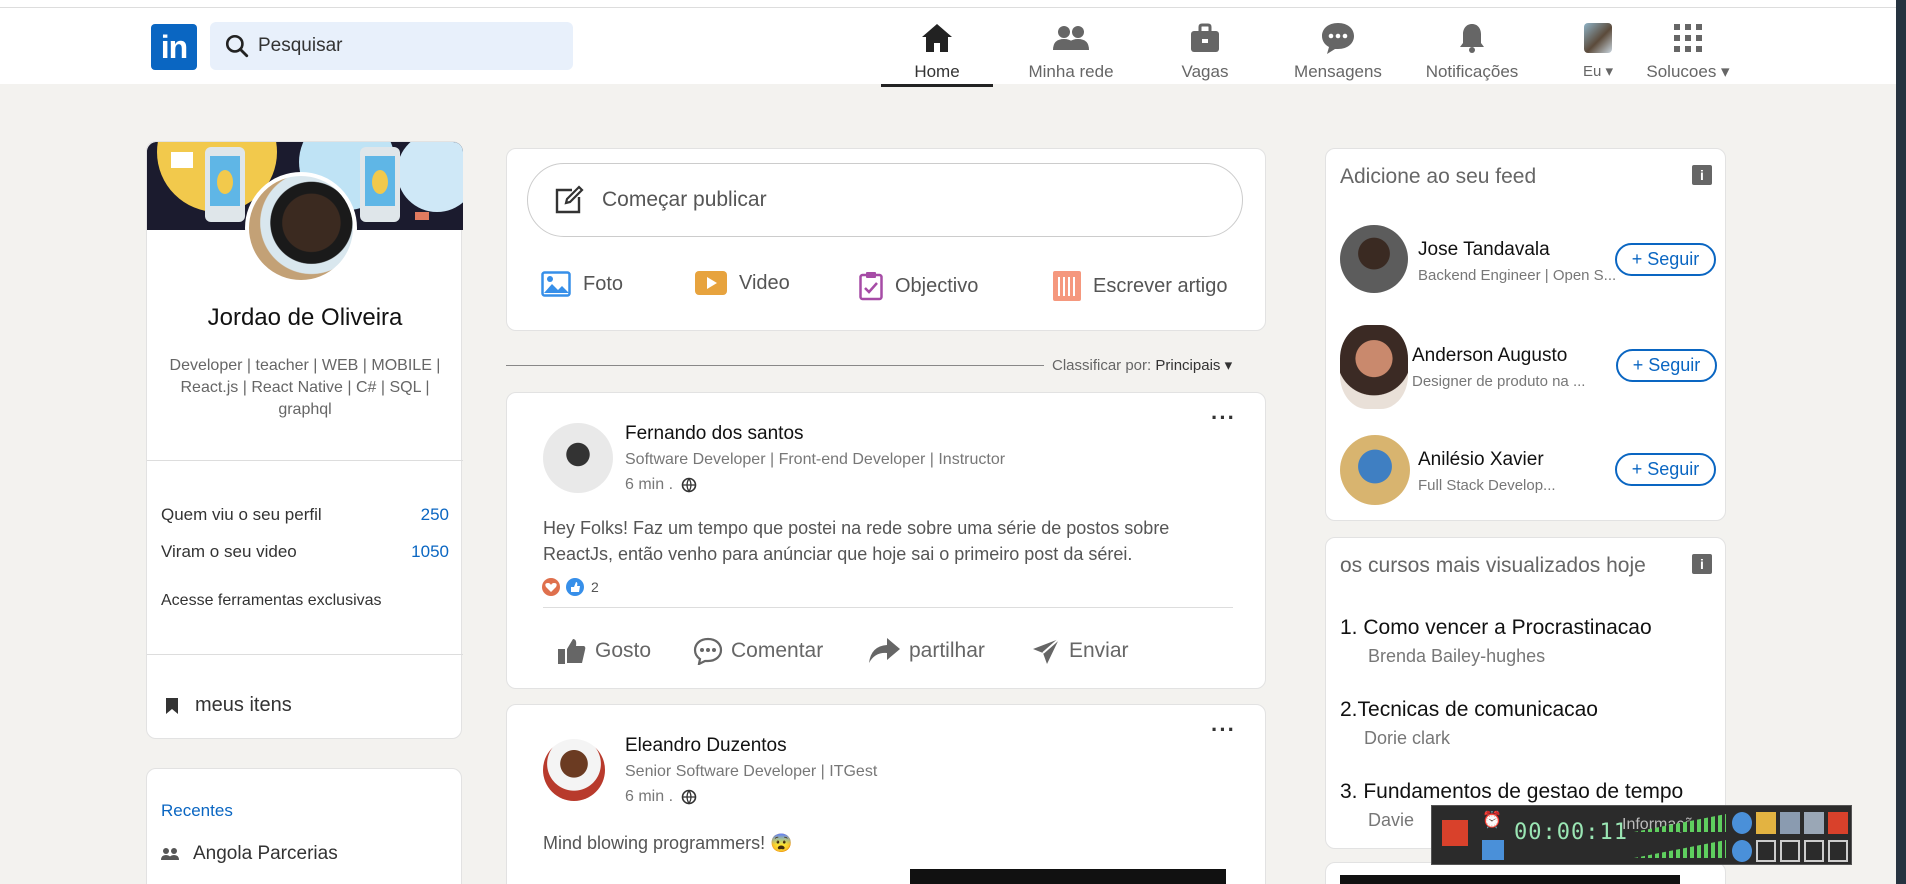  I want to click on nav-me-label: Eu ▾, so click(1598, 71).